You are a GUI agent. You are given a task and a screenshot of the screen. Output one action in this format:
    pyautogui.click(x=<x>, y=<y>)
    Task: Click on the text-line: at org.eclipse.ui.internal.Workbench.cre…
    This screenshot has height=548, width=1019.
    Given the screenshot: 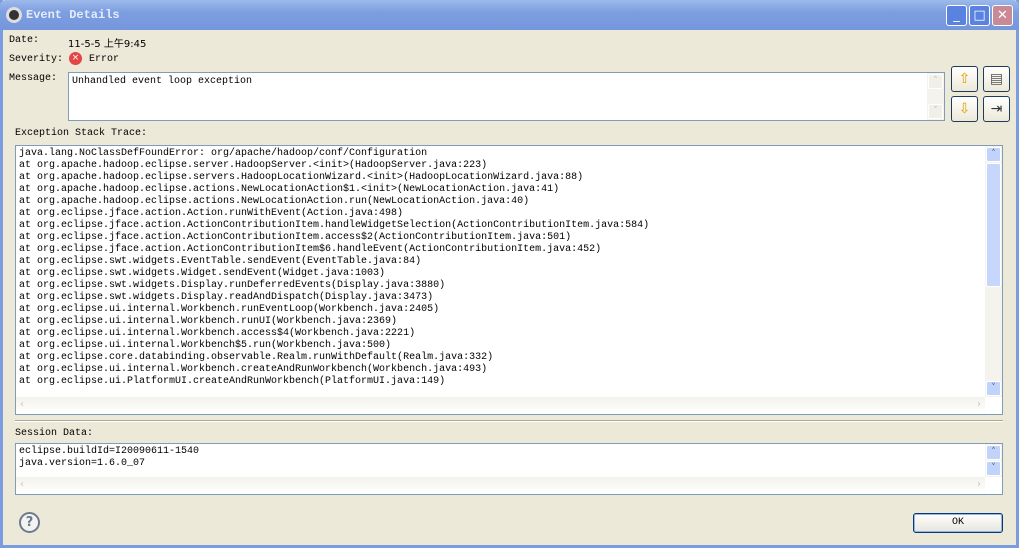 What is the action you would take?
    pyautogui.click(x=253, y=369)
    